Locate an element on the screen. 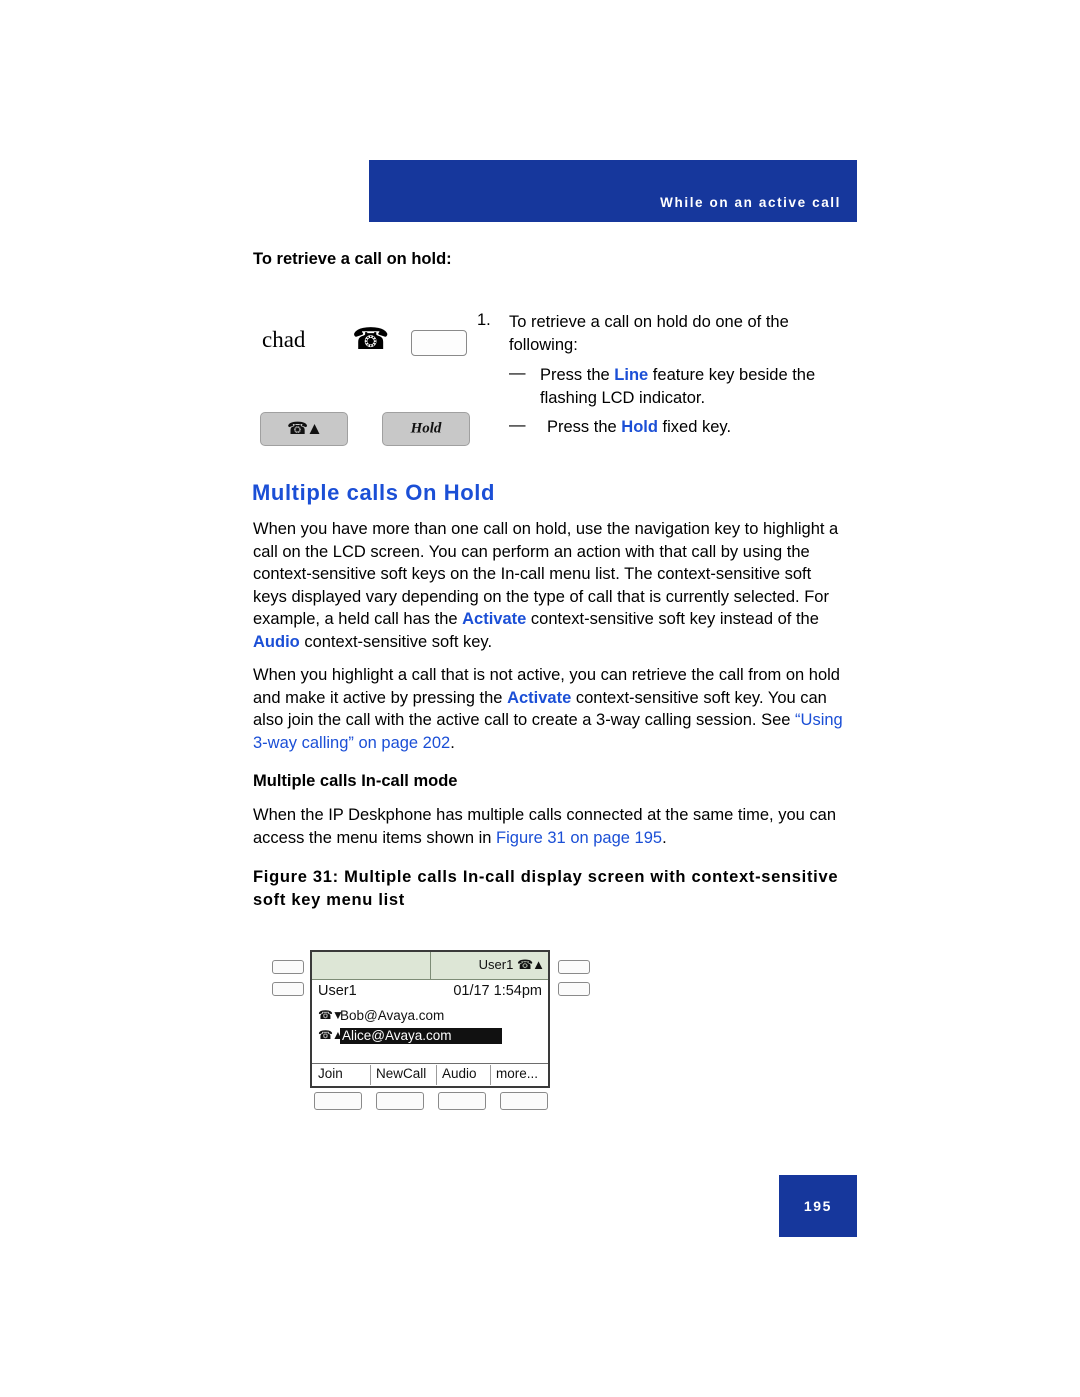  lcd-active-line-tab: User1 ☎▲ is located at coordinates (512, 965).